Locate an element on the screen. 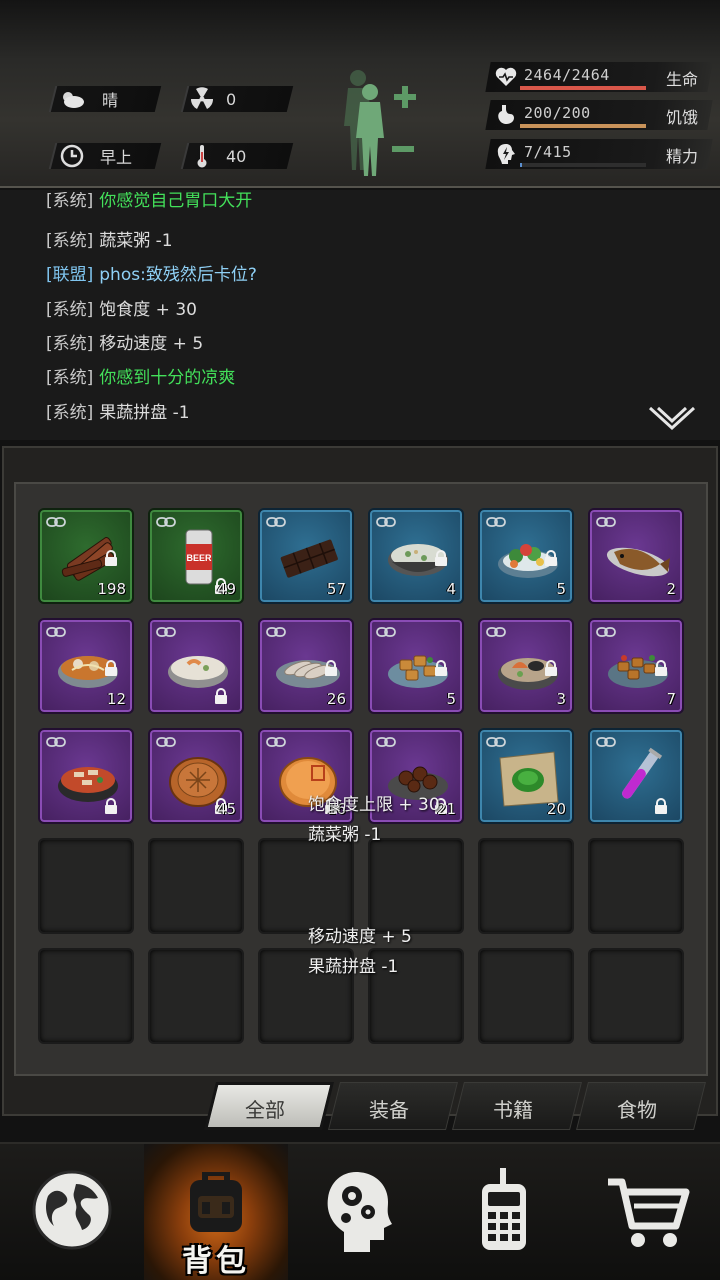  brain-bolt-icon is located at coordinates (506, 154).